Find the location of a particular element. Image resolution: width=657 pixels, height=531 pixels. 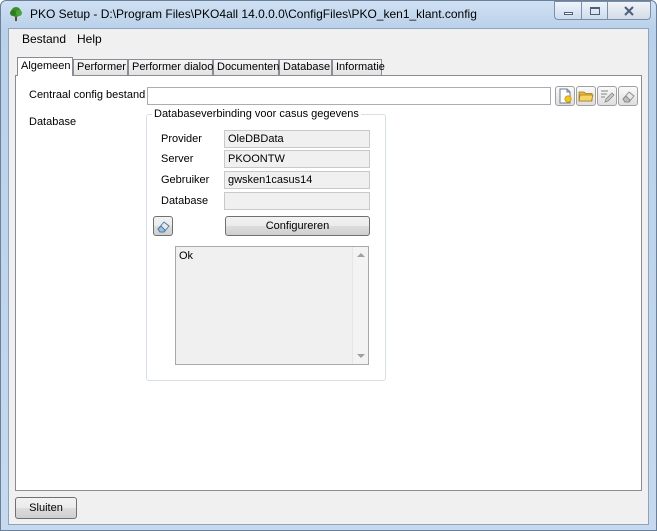

new-file-icon is located at coordinates (565, 96).